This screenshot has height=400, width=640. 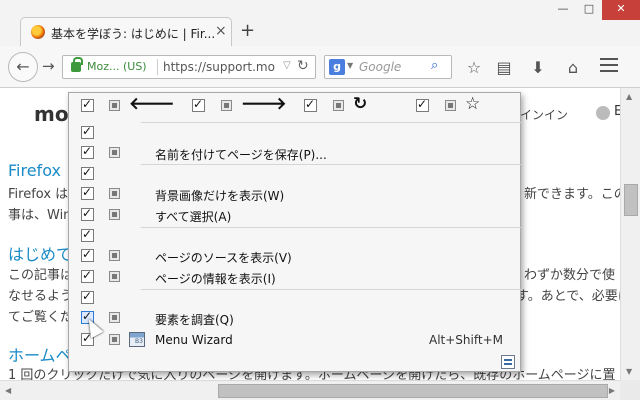 What do you see at coordinates (215, 279) in the screenshot?
I see `menu-item-label: ページの情報を表示(I)` at bounding box center [215, 279].